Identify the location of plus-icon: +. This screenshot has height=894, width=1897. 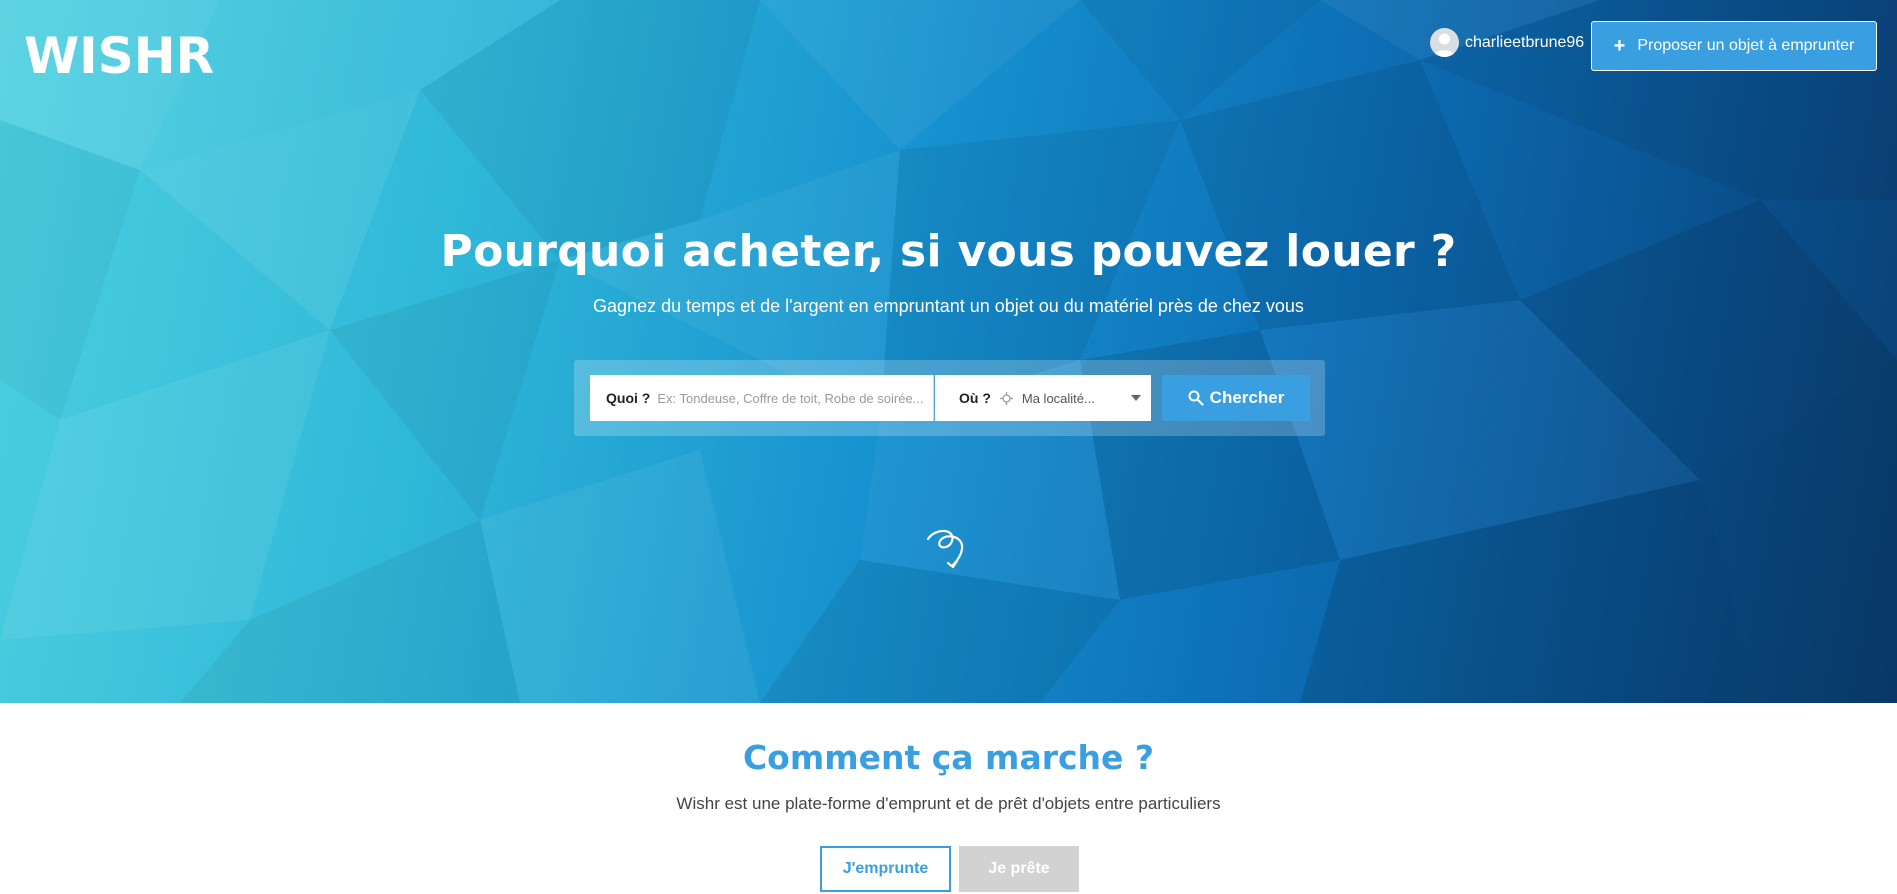
(1619, 46).